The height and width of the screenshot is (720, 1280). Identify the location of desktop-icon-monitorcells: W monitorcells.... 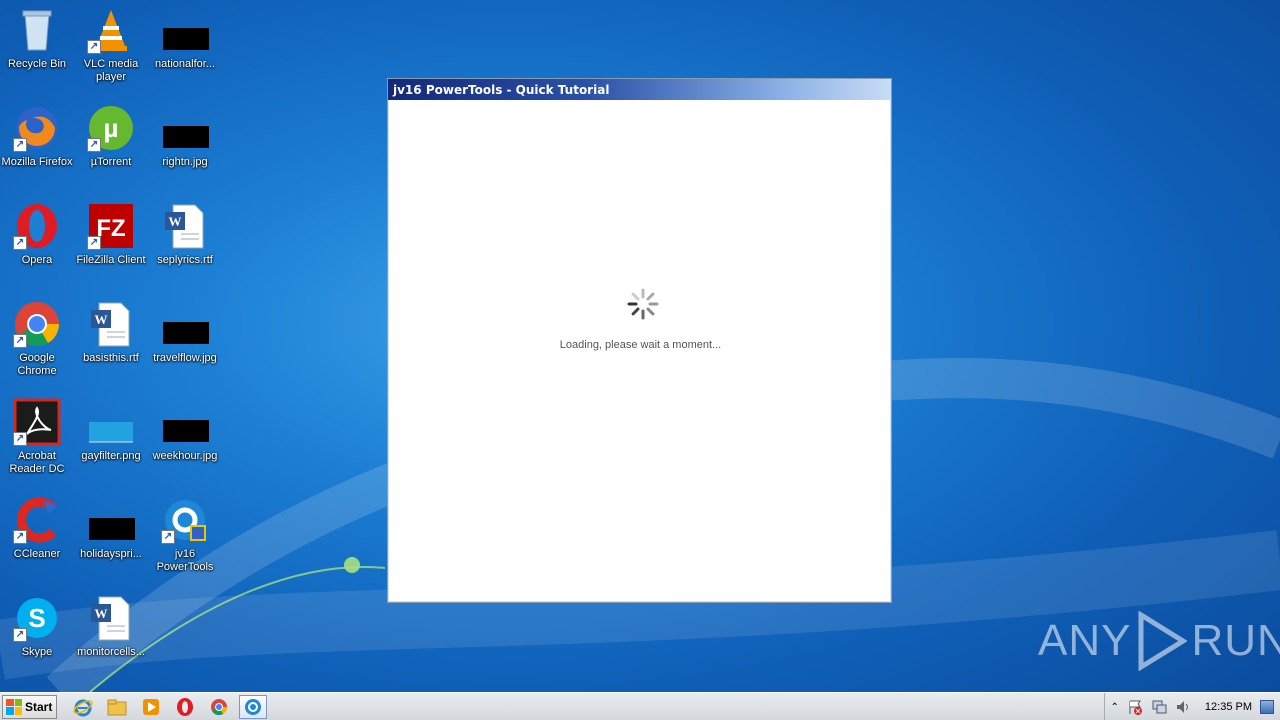
(111, 626).